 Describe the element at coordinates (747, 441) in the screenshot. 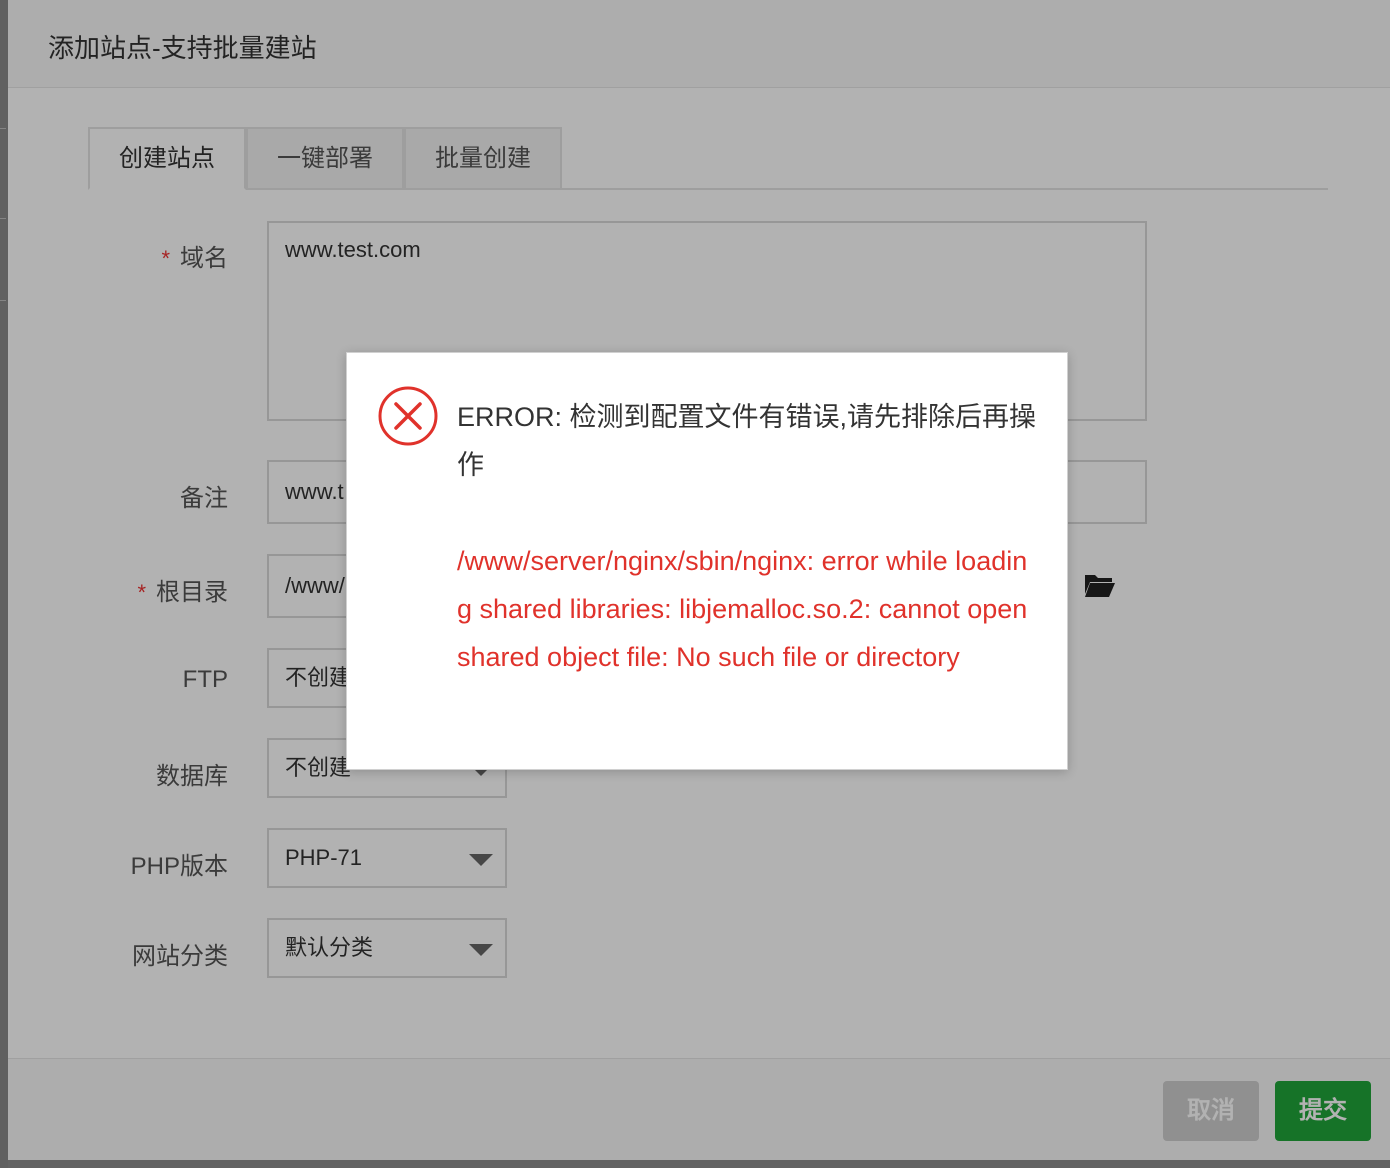

I see `error-message: ERROR: 检测到配置文件有错误,请先排除后再操作` at that location.